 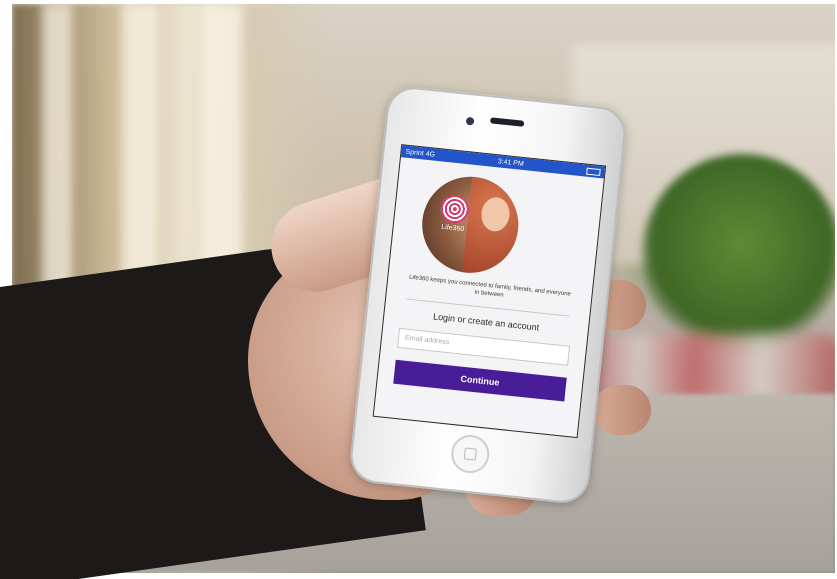 I want to click on hero-photo-circle: Life360, so click(x=470, y=225).